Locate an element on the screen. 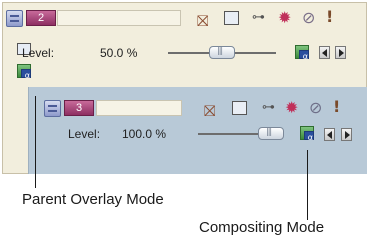  compositing-mode-caption: Compositing Mode is located at coordinates (262, 227).